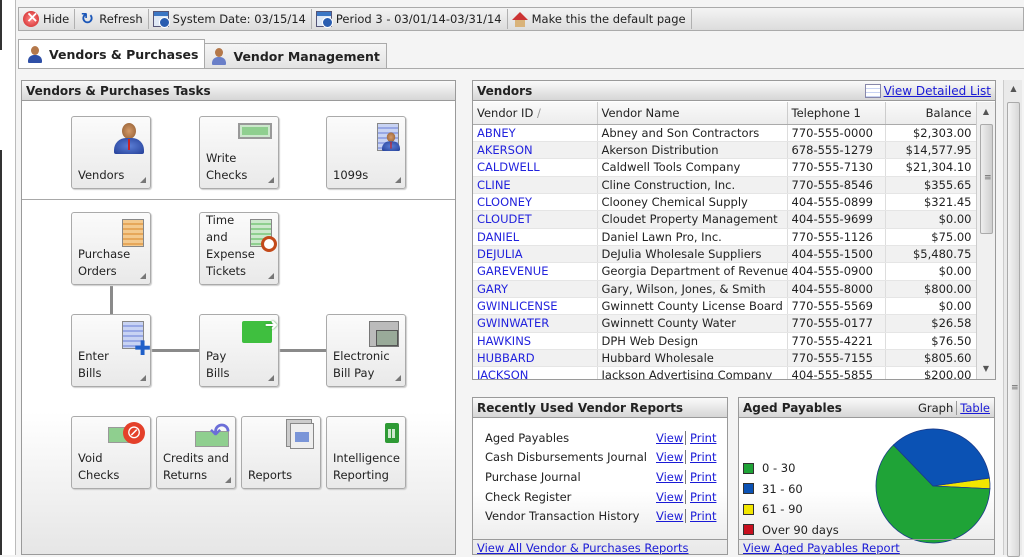 The width and height of the screenshot is (1024, 557). Describe the element at coordinates (196, 452) in the screenshot. I see `credits-returns-tile: Credits and Returns` at that location.